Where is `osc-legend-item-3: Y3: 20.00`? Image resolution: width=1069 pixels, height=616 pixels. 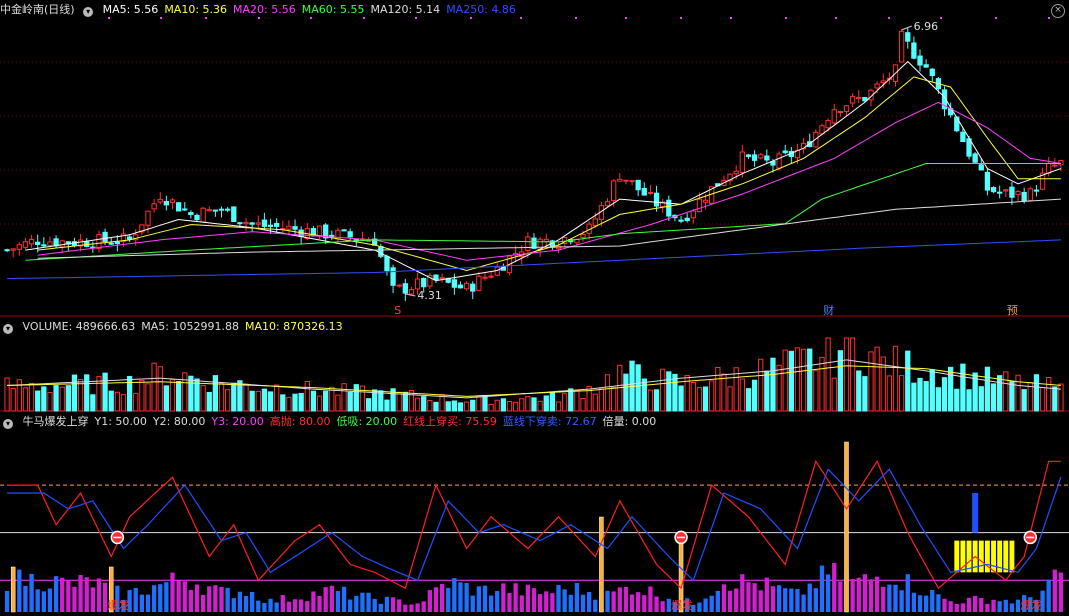 osc-legend-item-3: Y3: 20.00 is located at coordinates (237, 421).